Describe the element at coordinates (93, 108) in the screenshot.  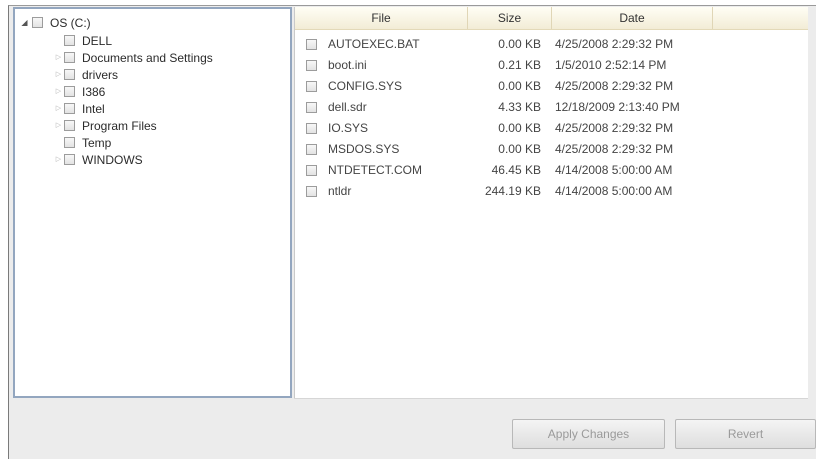
I see `tree-item-label: Intel` at that location.